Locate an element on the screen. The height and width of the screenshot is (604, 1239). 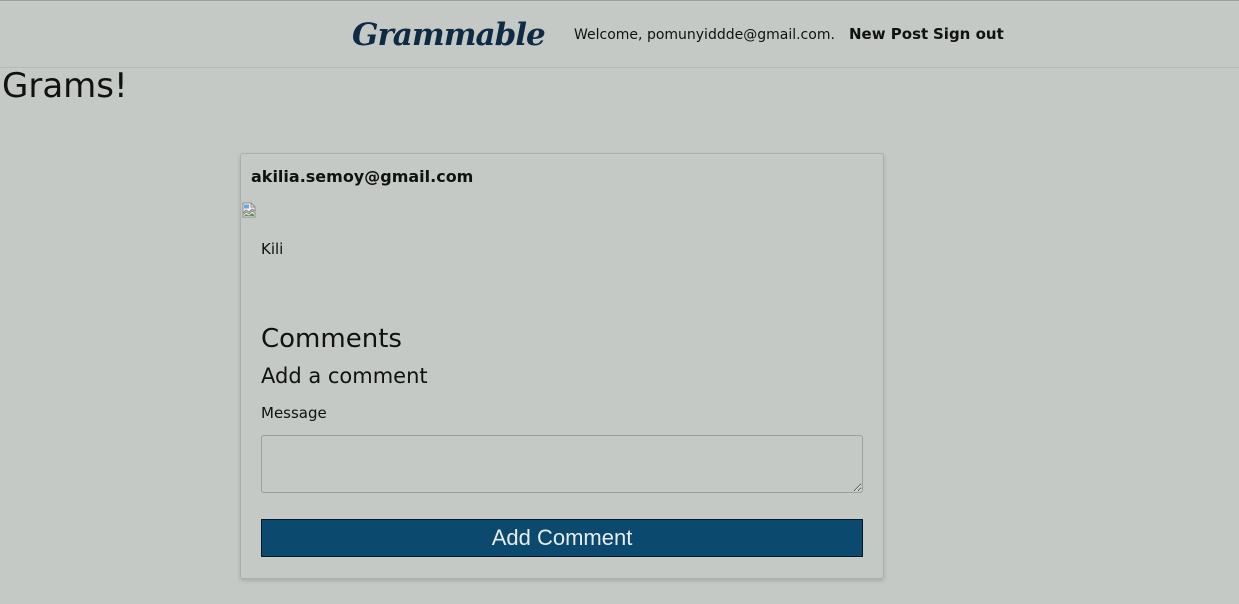
sign-out-link: Sign out is located at coordinates (968, 34).